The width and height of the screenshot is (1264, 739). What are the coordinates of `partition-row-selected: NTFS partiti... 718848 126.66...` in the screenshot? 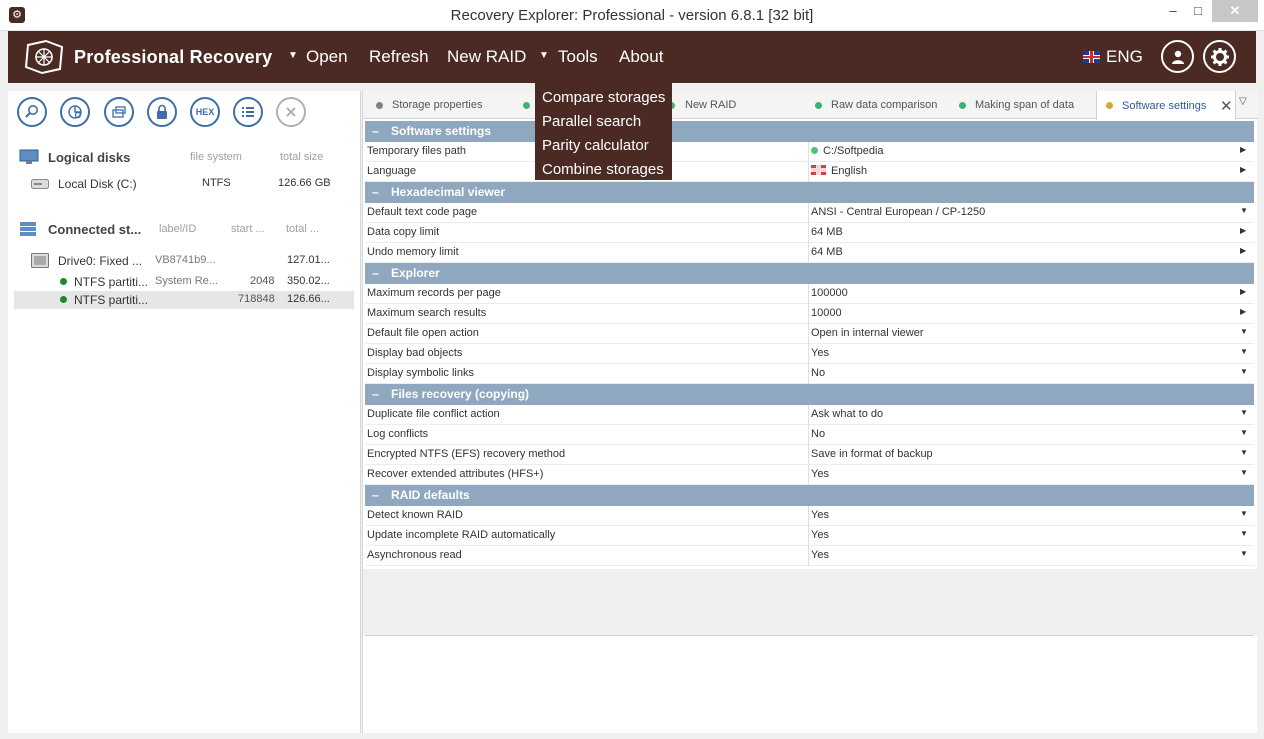 It's located at (184, 300).